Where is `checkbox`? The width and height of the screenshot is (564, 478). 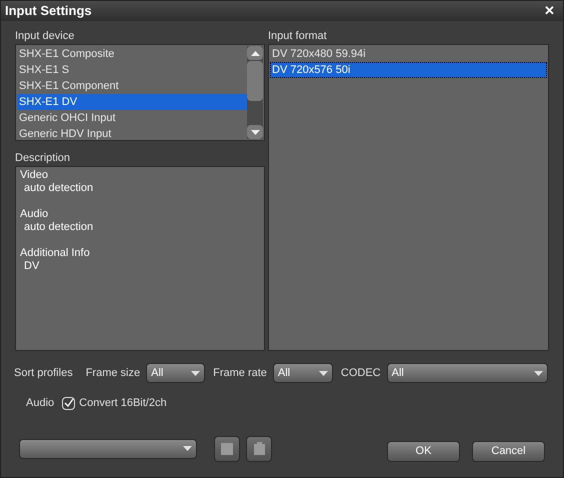 checkbox is located at coordinates (69, 403).